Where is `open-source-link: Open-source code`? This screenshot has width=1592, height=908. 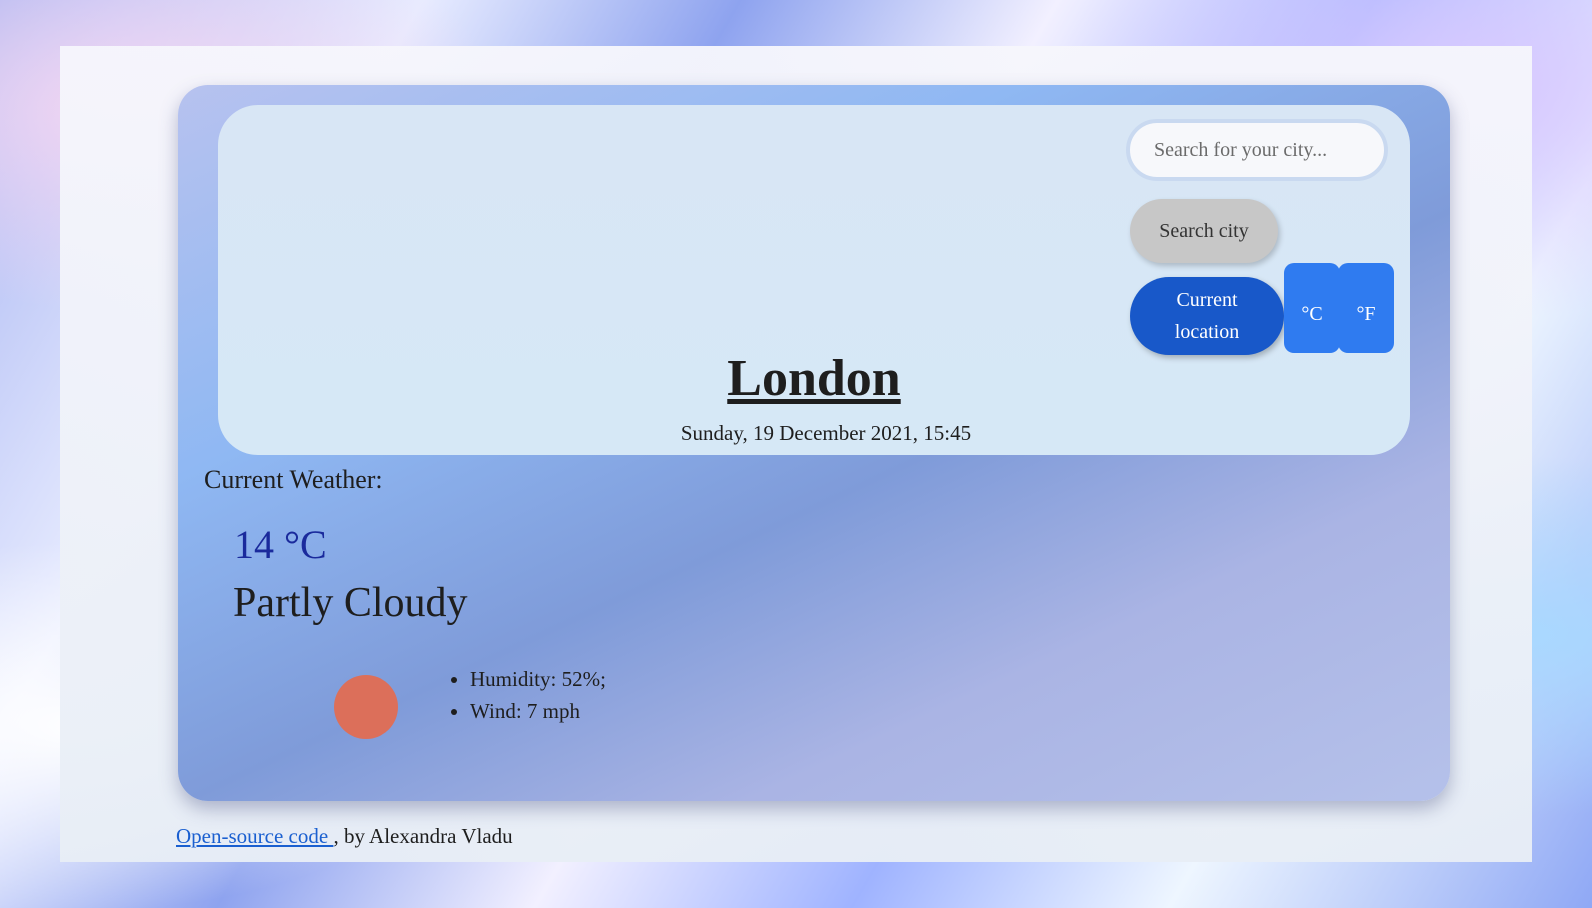 open-source-link: Open-source code is located at coordinates (254, 836).